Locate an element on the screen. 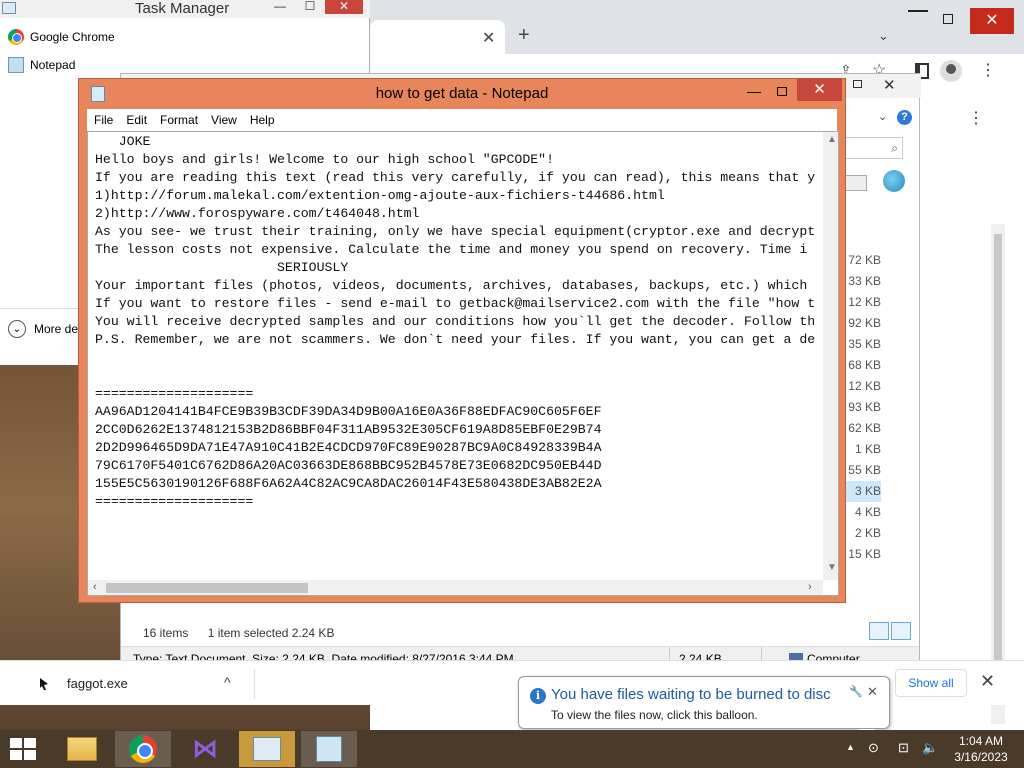 The height and width of the screenshot is (768, 1024). explorer-status: 16 items 1 item selected 2.24 KB is located at coordinates (238, 633).